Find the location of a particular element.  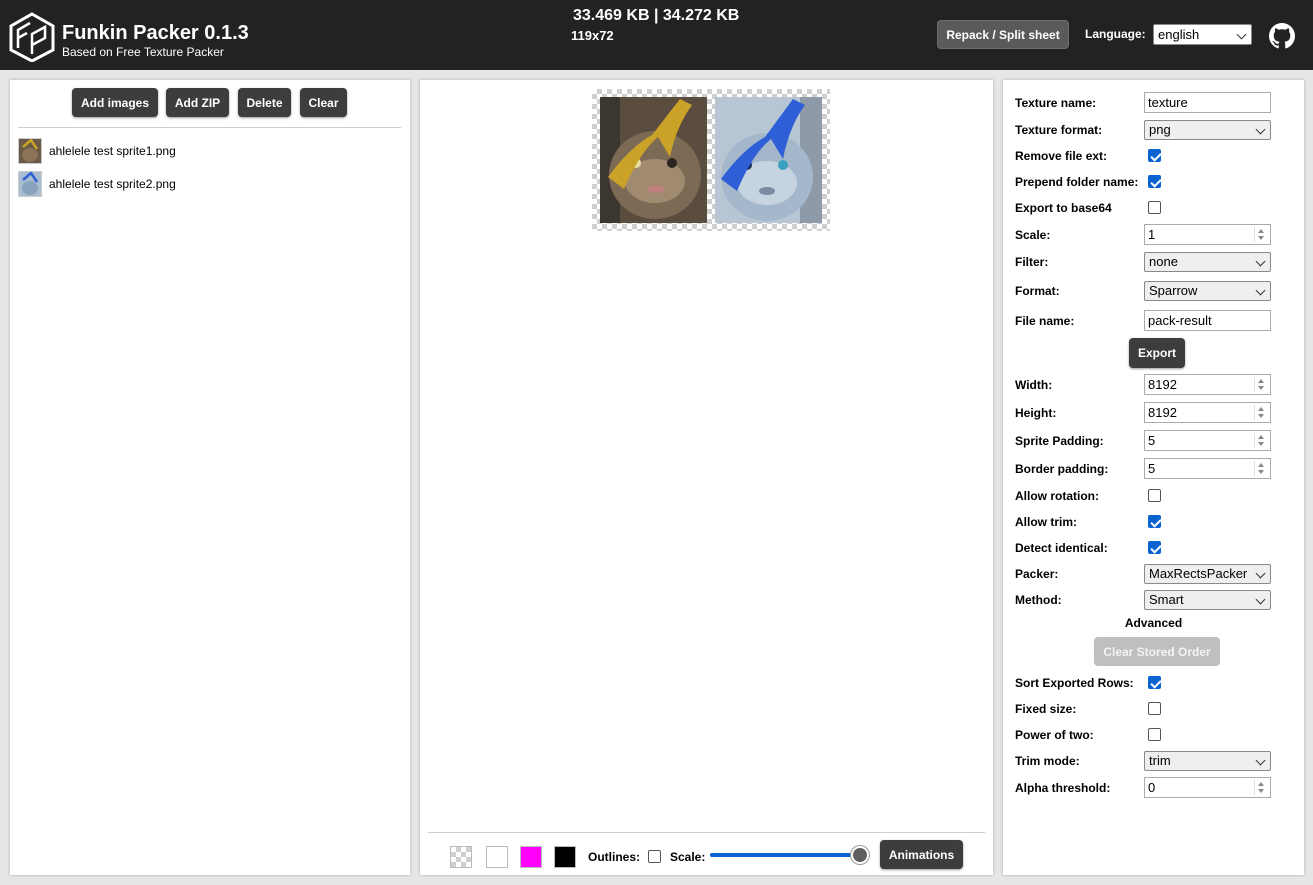

select-value: png is located at coordinates (1160, 129).